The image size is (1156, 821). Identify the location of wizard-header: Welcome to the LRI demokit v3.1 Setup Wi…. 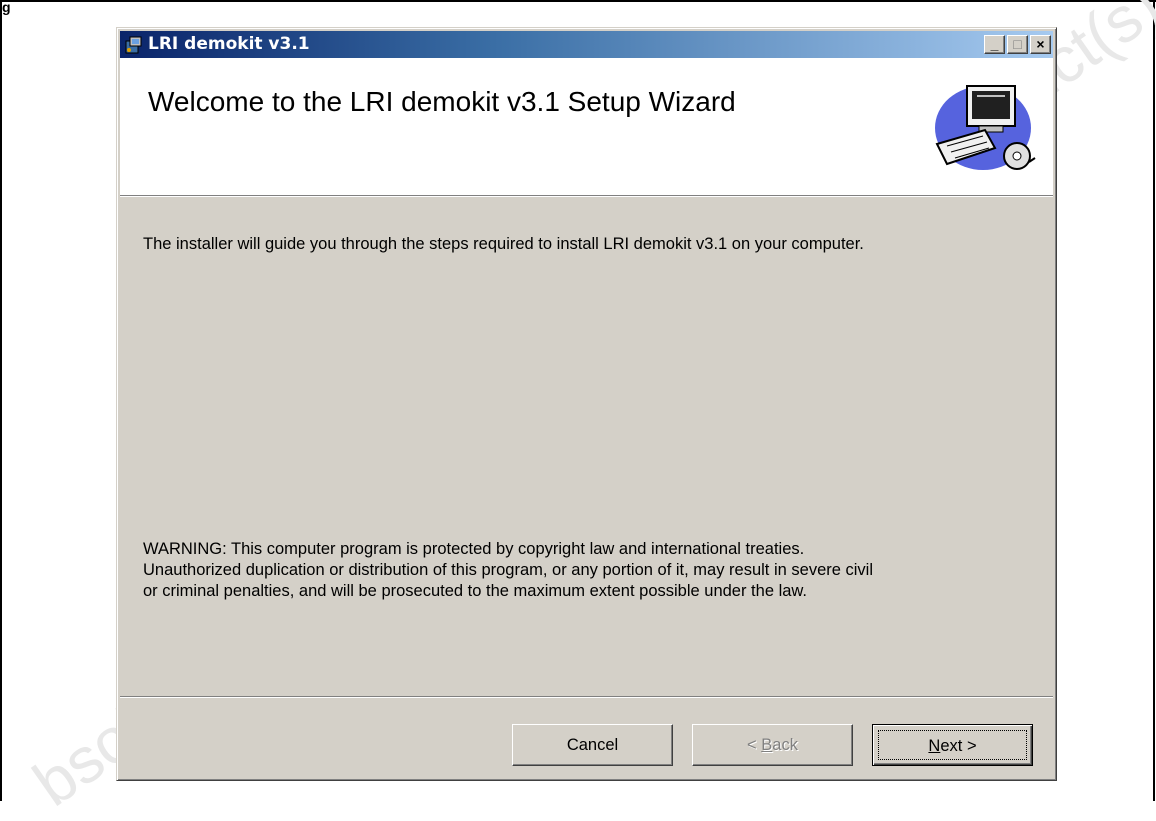
(586, 127).